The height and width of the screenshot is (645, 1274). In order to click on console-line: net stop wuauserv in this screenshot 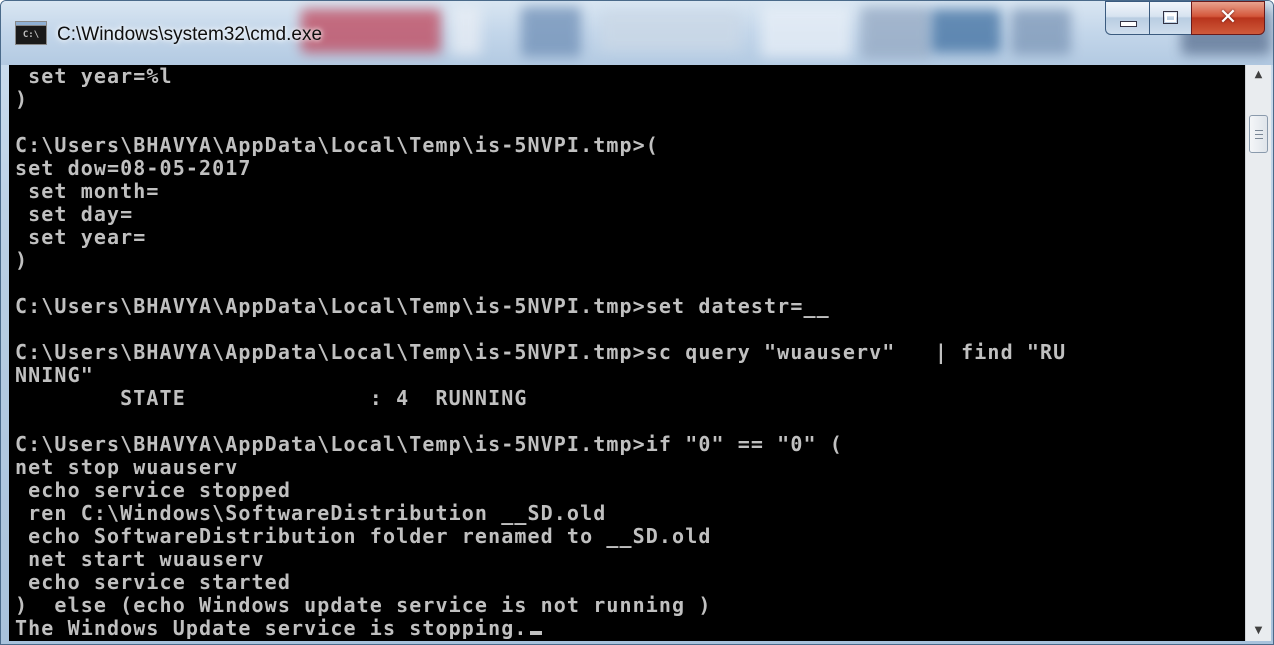, I will do `click(127, 467)`.